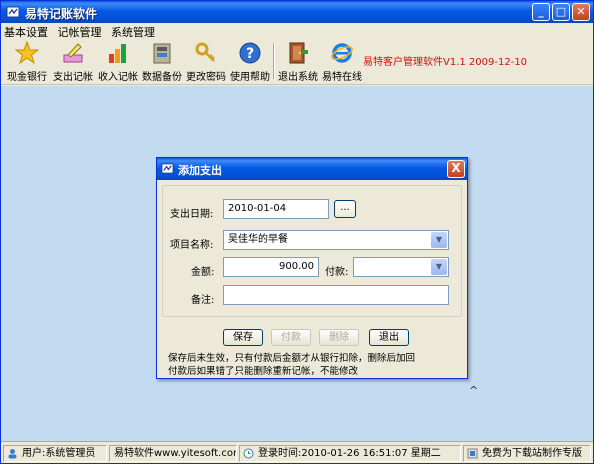  Describe the element at coordinates (472, 453) in the screenshot. I see `flag-icon` at that location.